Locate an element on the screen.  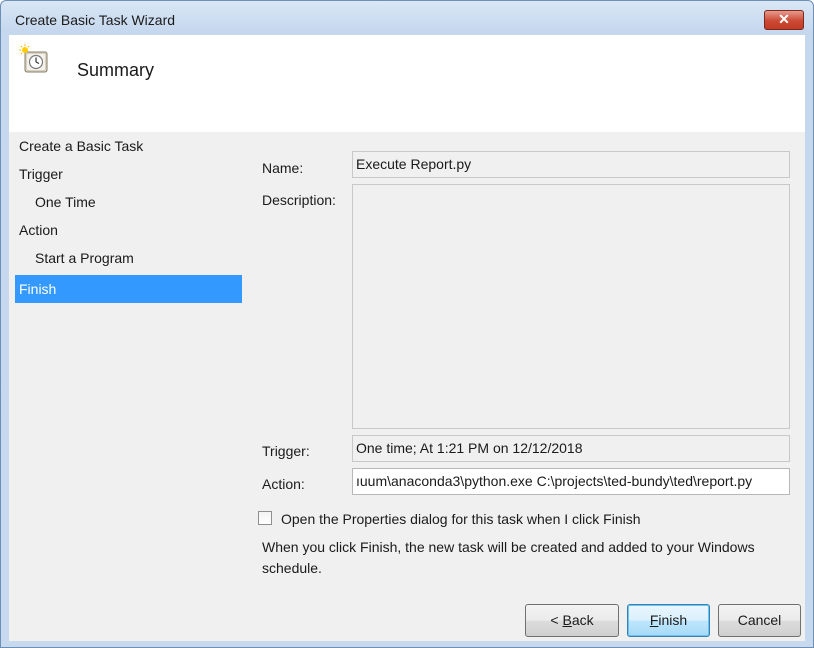
close-button: ✕ is located at coordinates (784, 20).